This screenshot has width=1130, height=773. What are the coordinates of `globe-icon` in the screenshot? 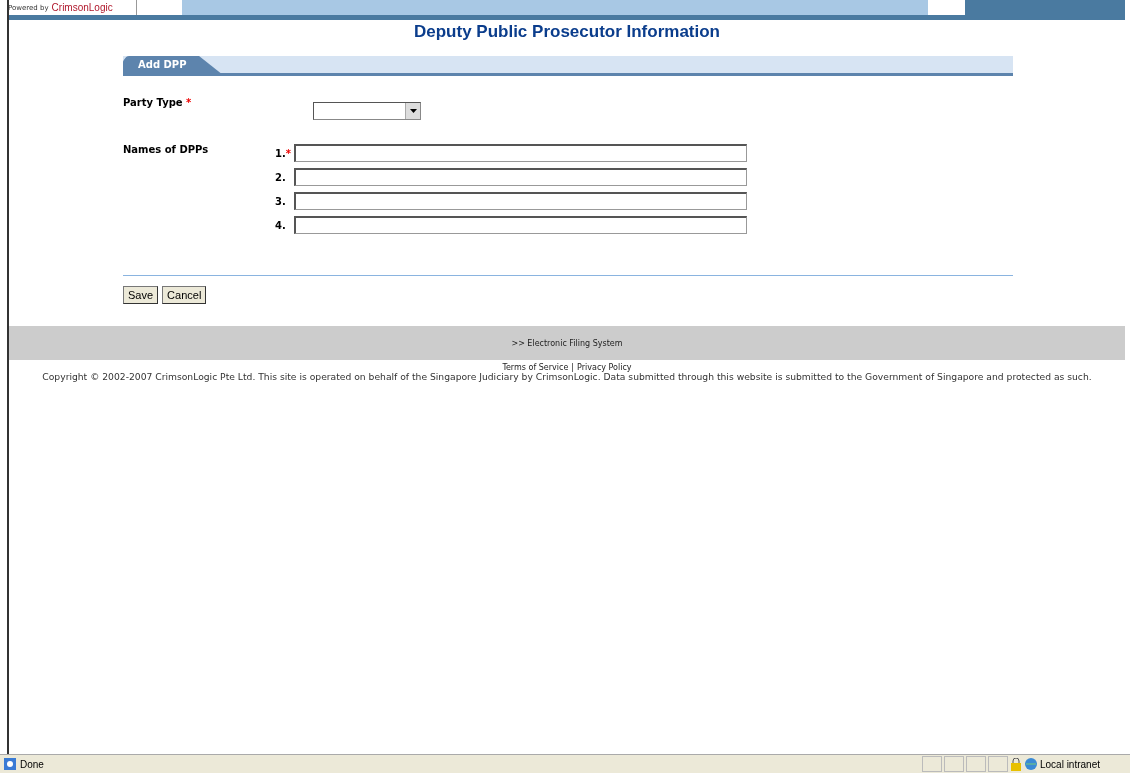 It's located at (1030, 764).